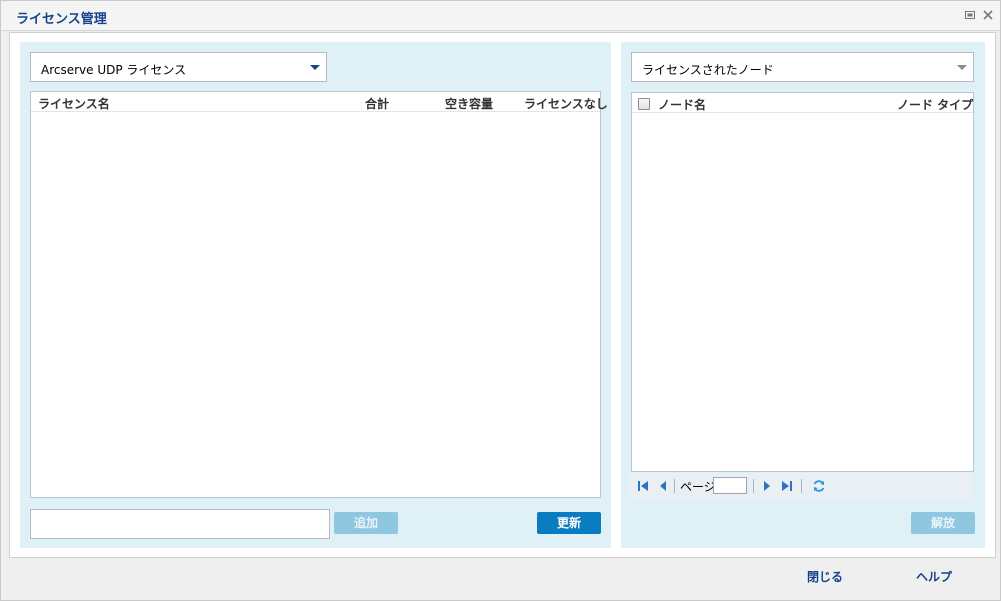  What do you see at coordinates (767, 486) in the screenshot?
I see `next-page-icon` at bounding box center [767, 486].